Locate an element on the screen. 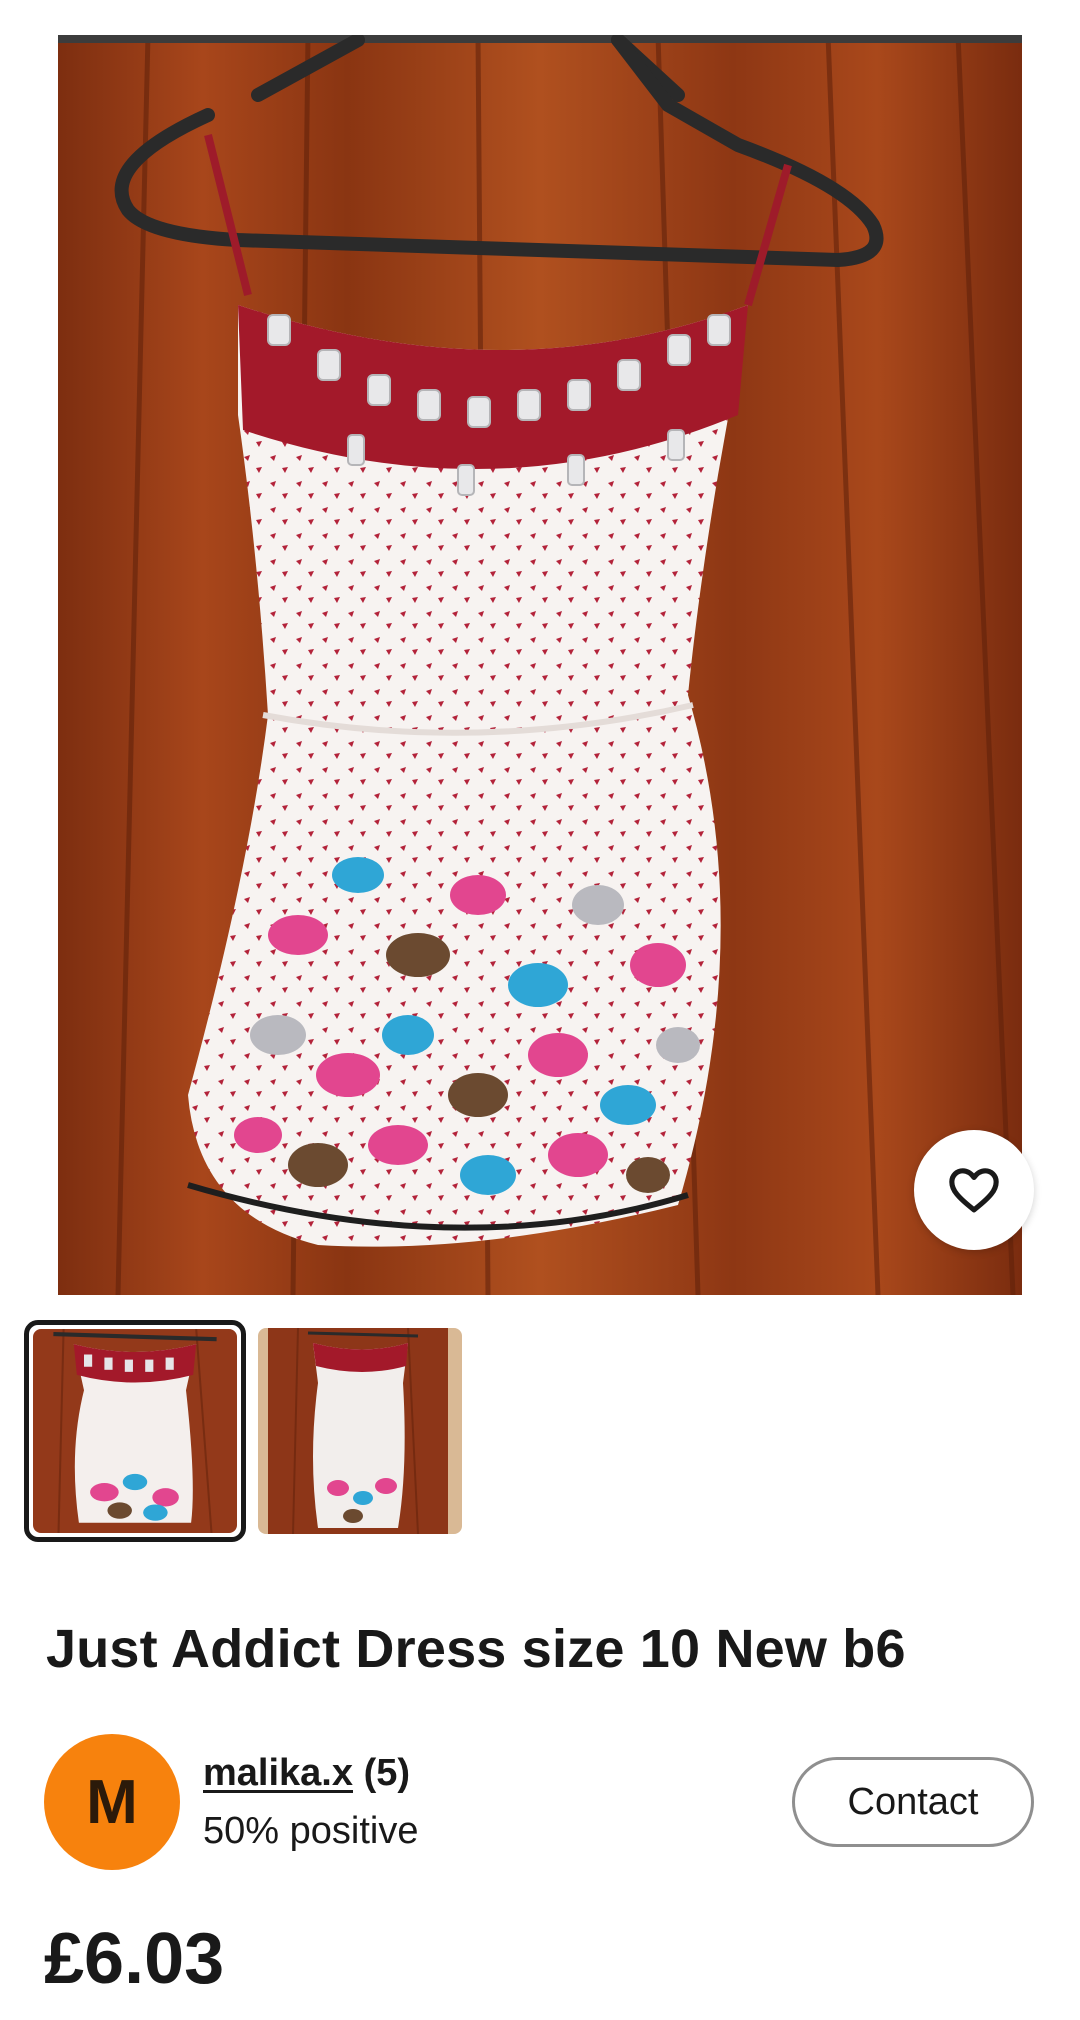  seller-info: malika.x (5) is located at coordinates (306, 1773).